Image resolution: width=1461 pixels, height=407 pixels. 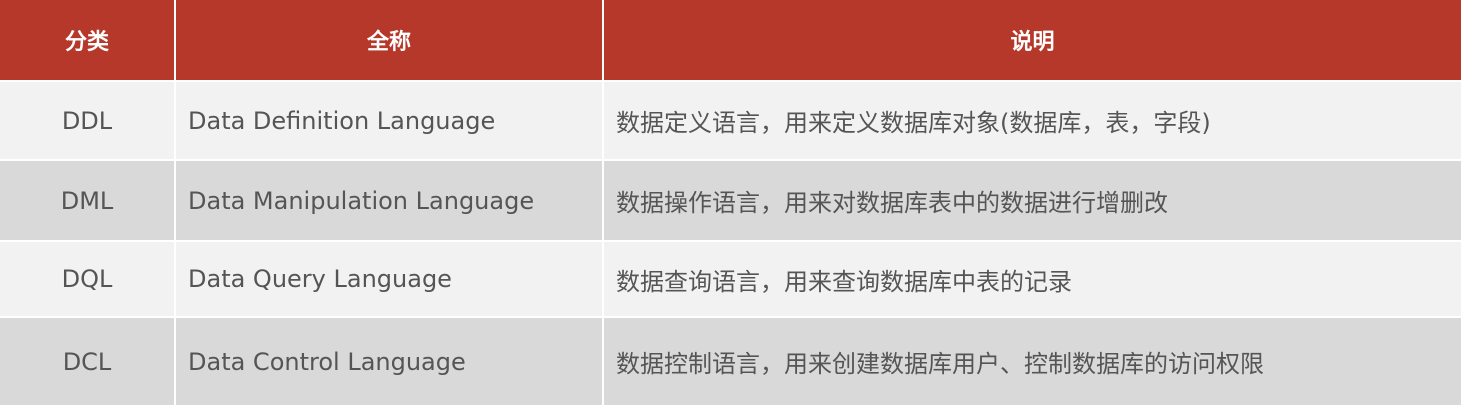 What do you see at coordinates (389, 361) in the screenshot?
I see `full-name-cell: Data Control Language` at bounding box center [389, 361].